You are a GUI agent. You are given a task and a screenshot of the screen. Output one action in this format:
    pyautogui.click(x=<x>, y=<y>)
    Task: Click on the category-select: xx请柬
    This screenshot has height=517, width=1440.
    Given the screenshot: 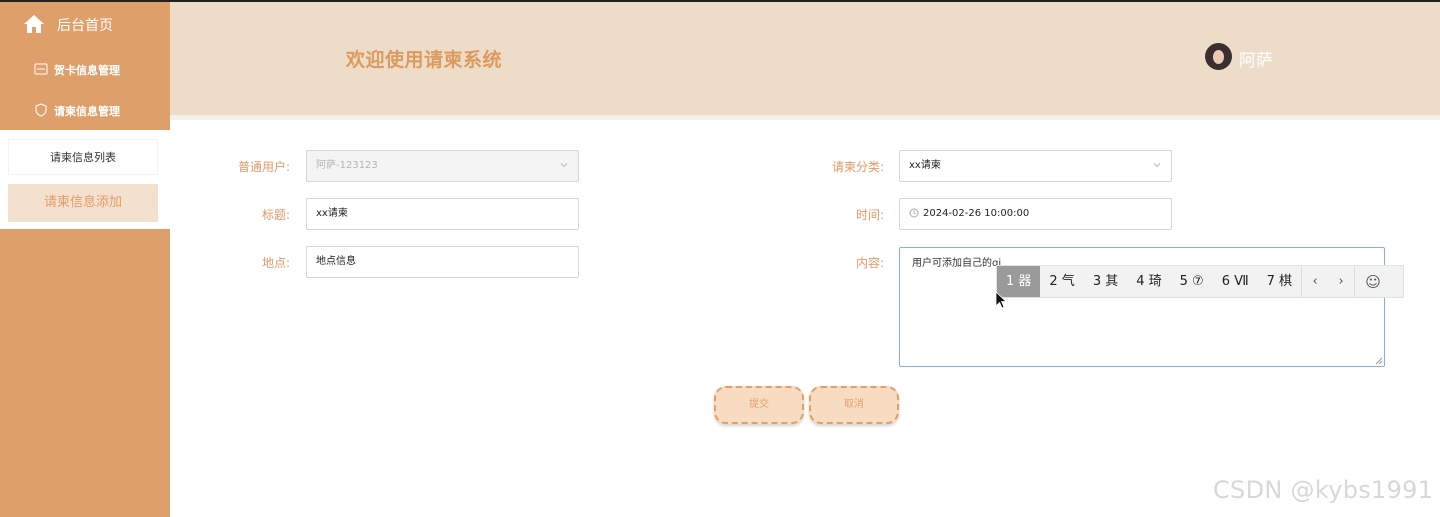 What is the action you would take?
    pyautogui.click(x=1035, y=166)
    